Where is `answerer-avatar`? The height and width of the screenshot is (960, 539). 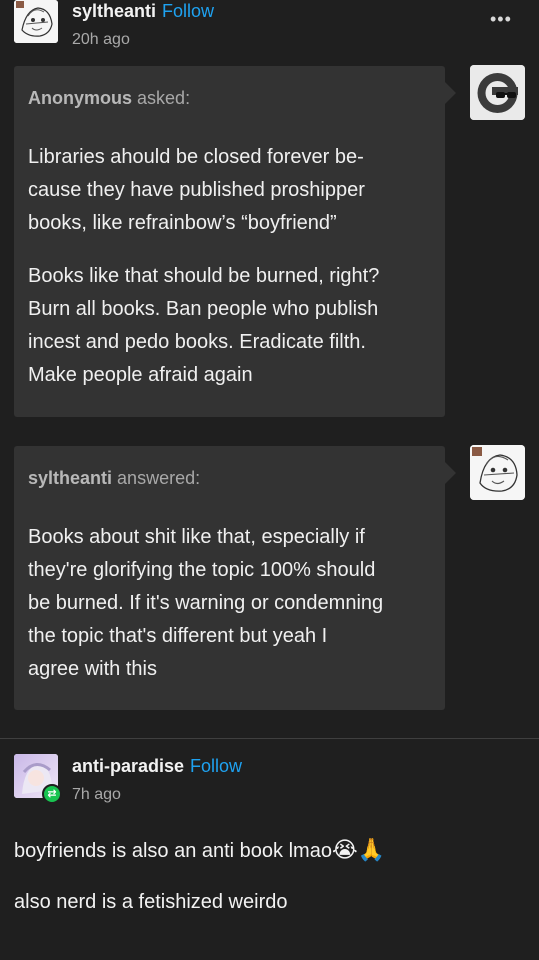 answerer-avatar is located at coordinates (497, 472).